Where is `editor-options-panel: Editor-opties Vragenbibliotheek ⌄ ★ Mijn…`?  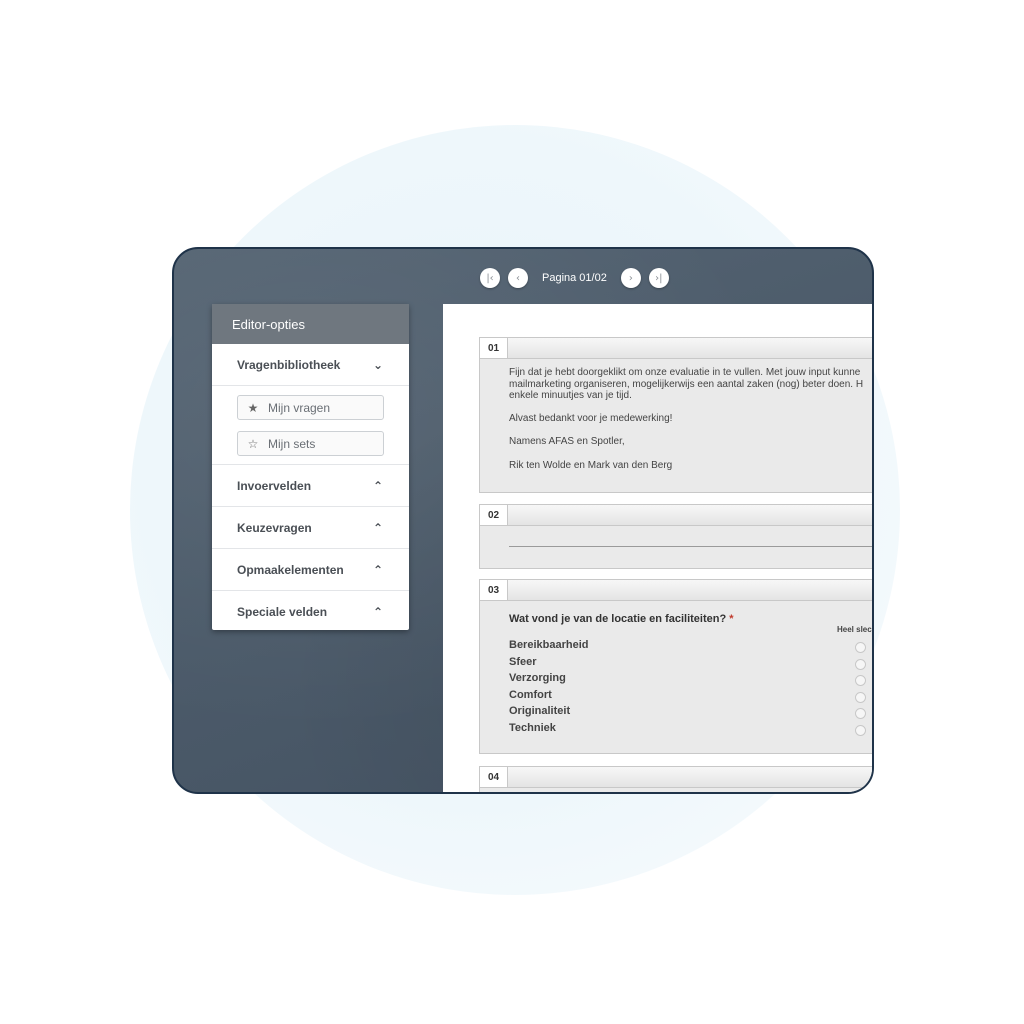 editor-options-panel: Editor-opties Vragenbibliotheek ⌄ ★ Mijn… is located at coordinates (310, 467).